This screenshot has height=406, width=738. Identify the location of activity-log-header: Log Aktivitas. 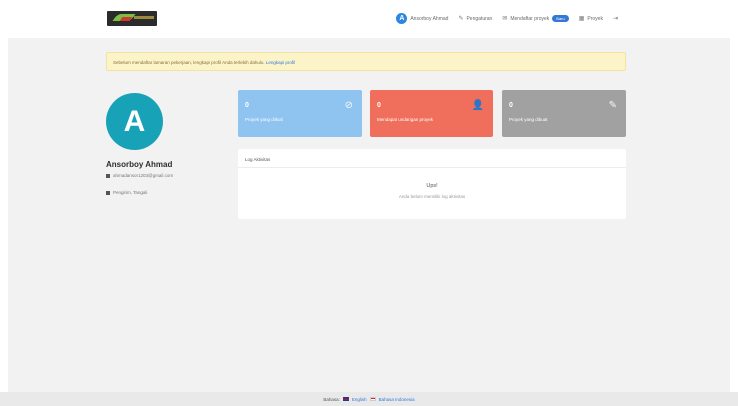
(258, 159).